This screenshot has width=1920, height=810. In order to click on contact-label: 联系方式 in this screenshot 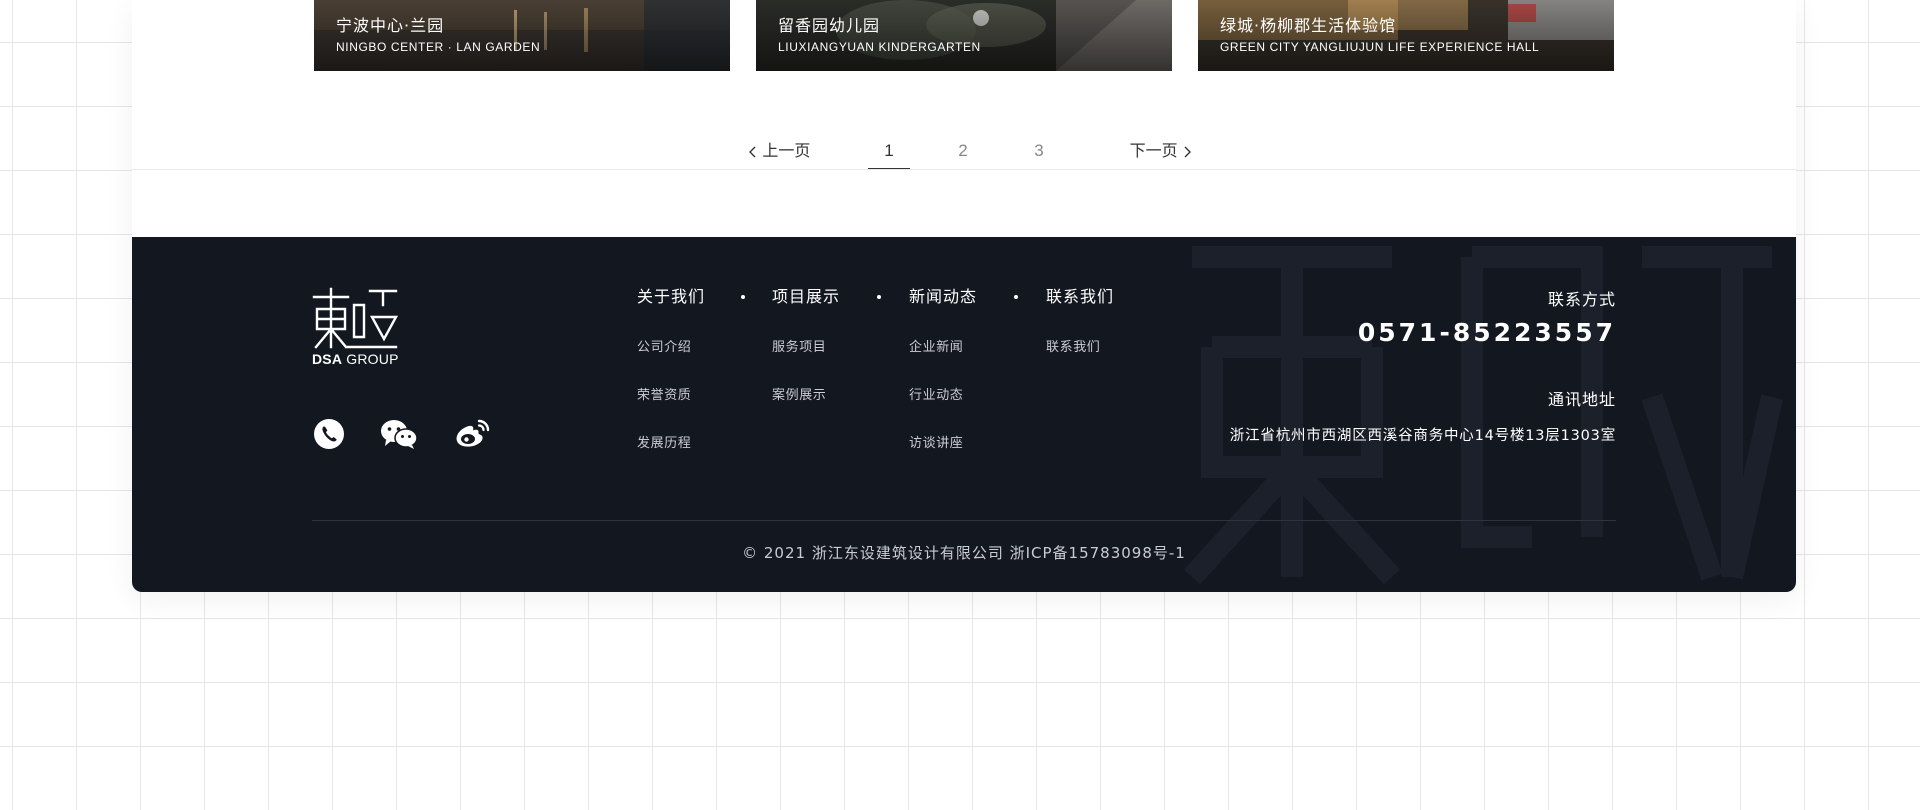, I will do `click(1581, 299)`.